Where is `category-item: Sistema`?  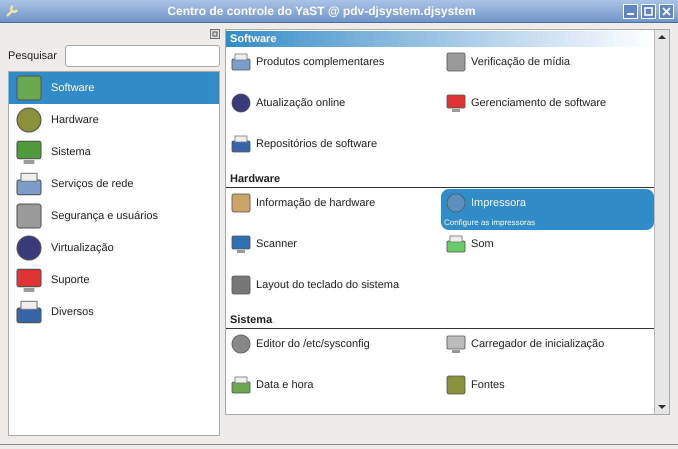 category-item: Sistema is located at coordinates (114, 152).